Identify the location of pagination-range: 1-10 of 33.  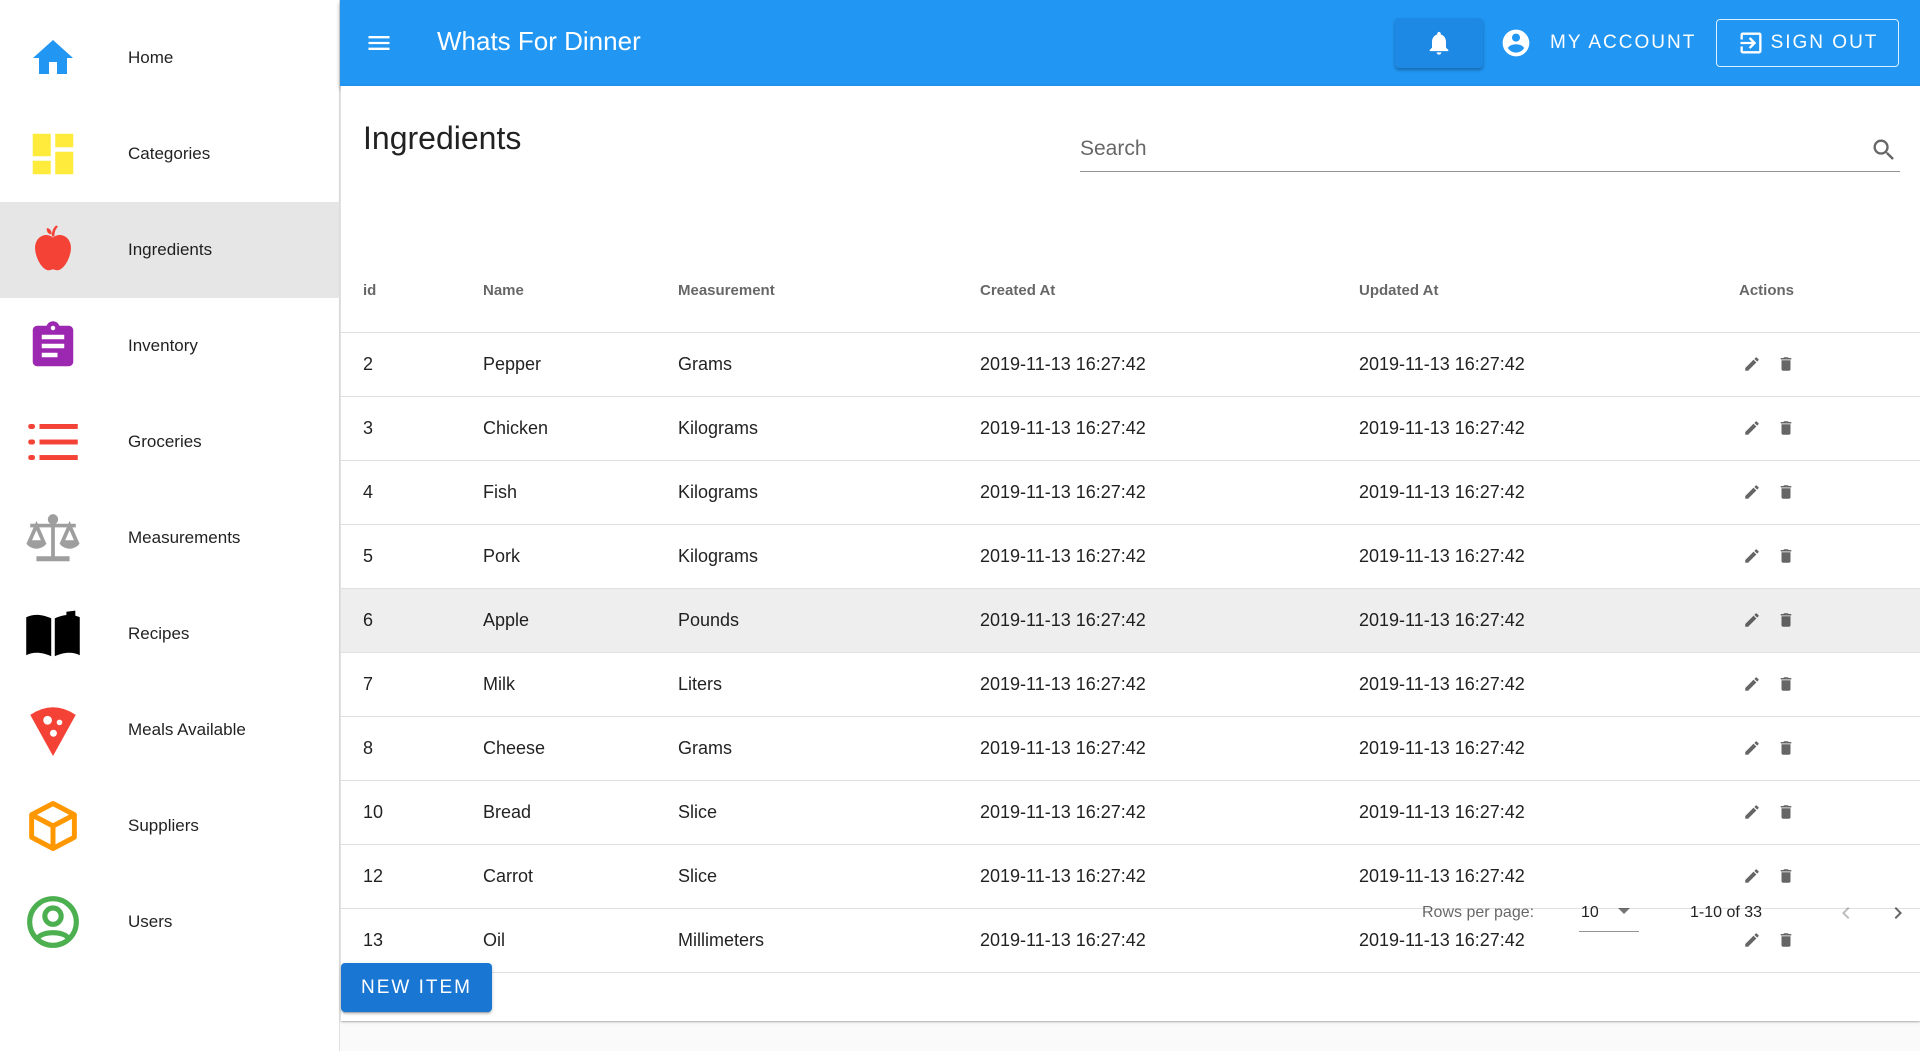
(1726, 912).